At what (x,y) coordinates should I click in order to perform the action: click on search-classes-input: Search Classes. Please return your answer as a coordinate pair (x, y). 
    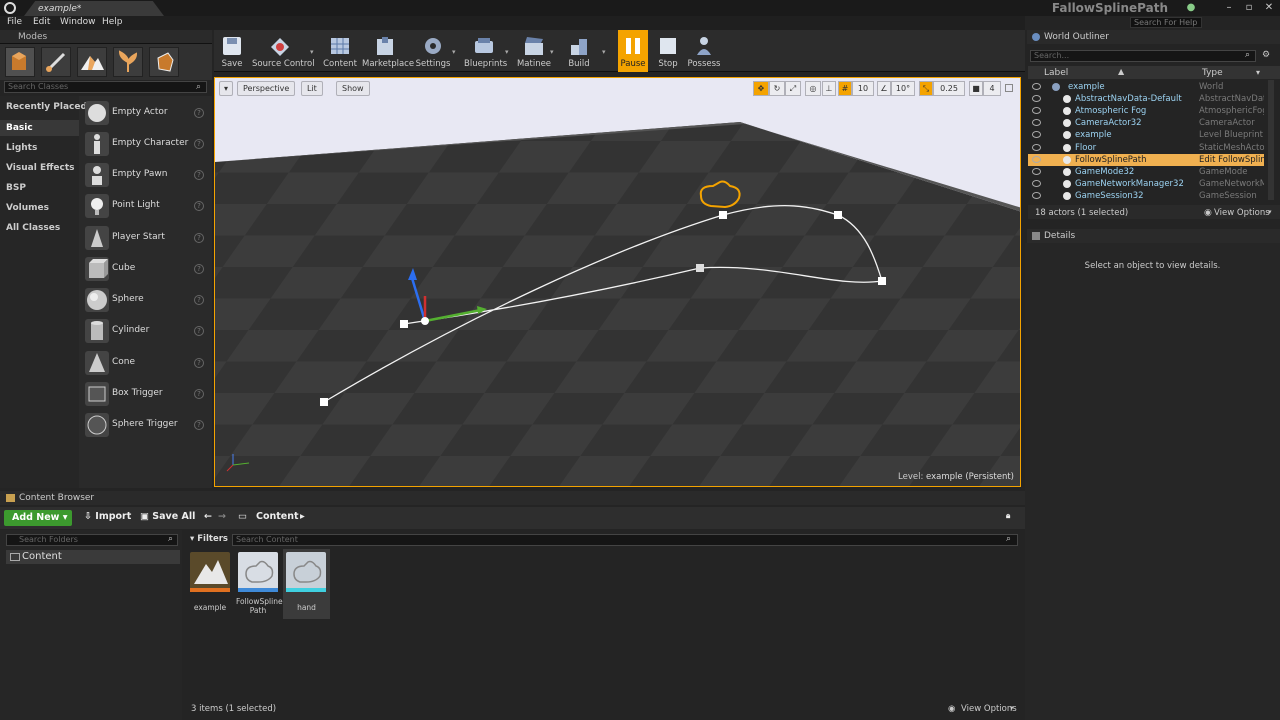
    Looking at the image, I should click on (105, 87).